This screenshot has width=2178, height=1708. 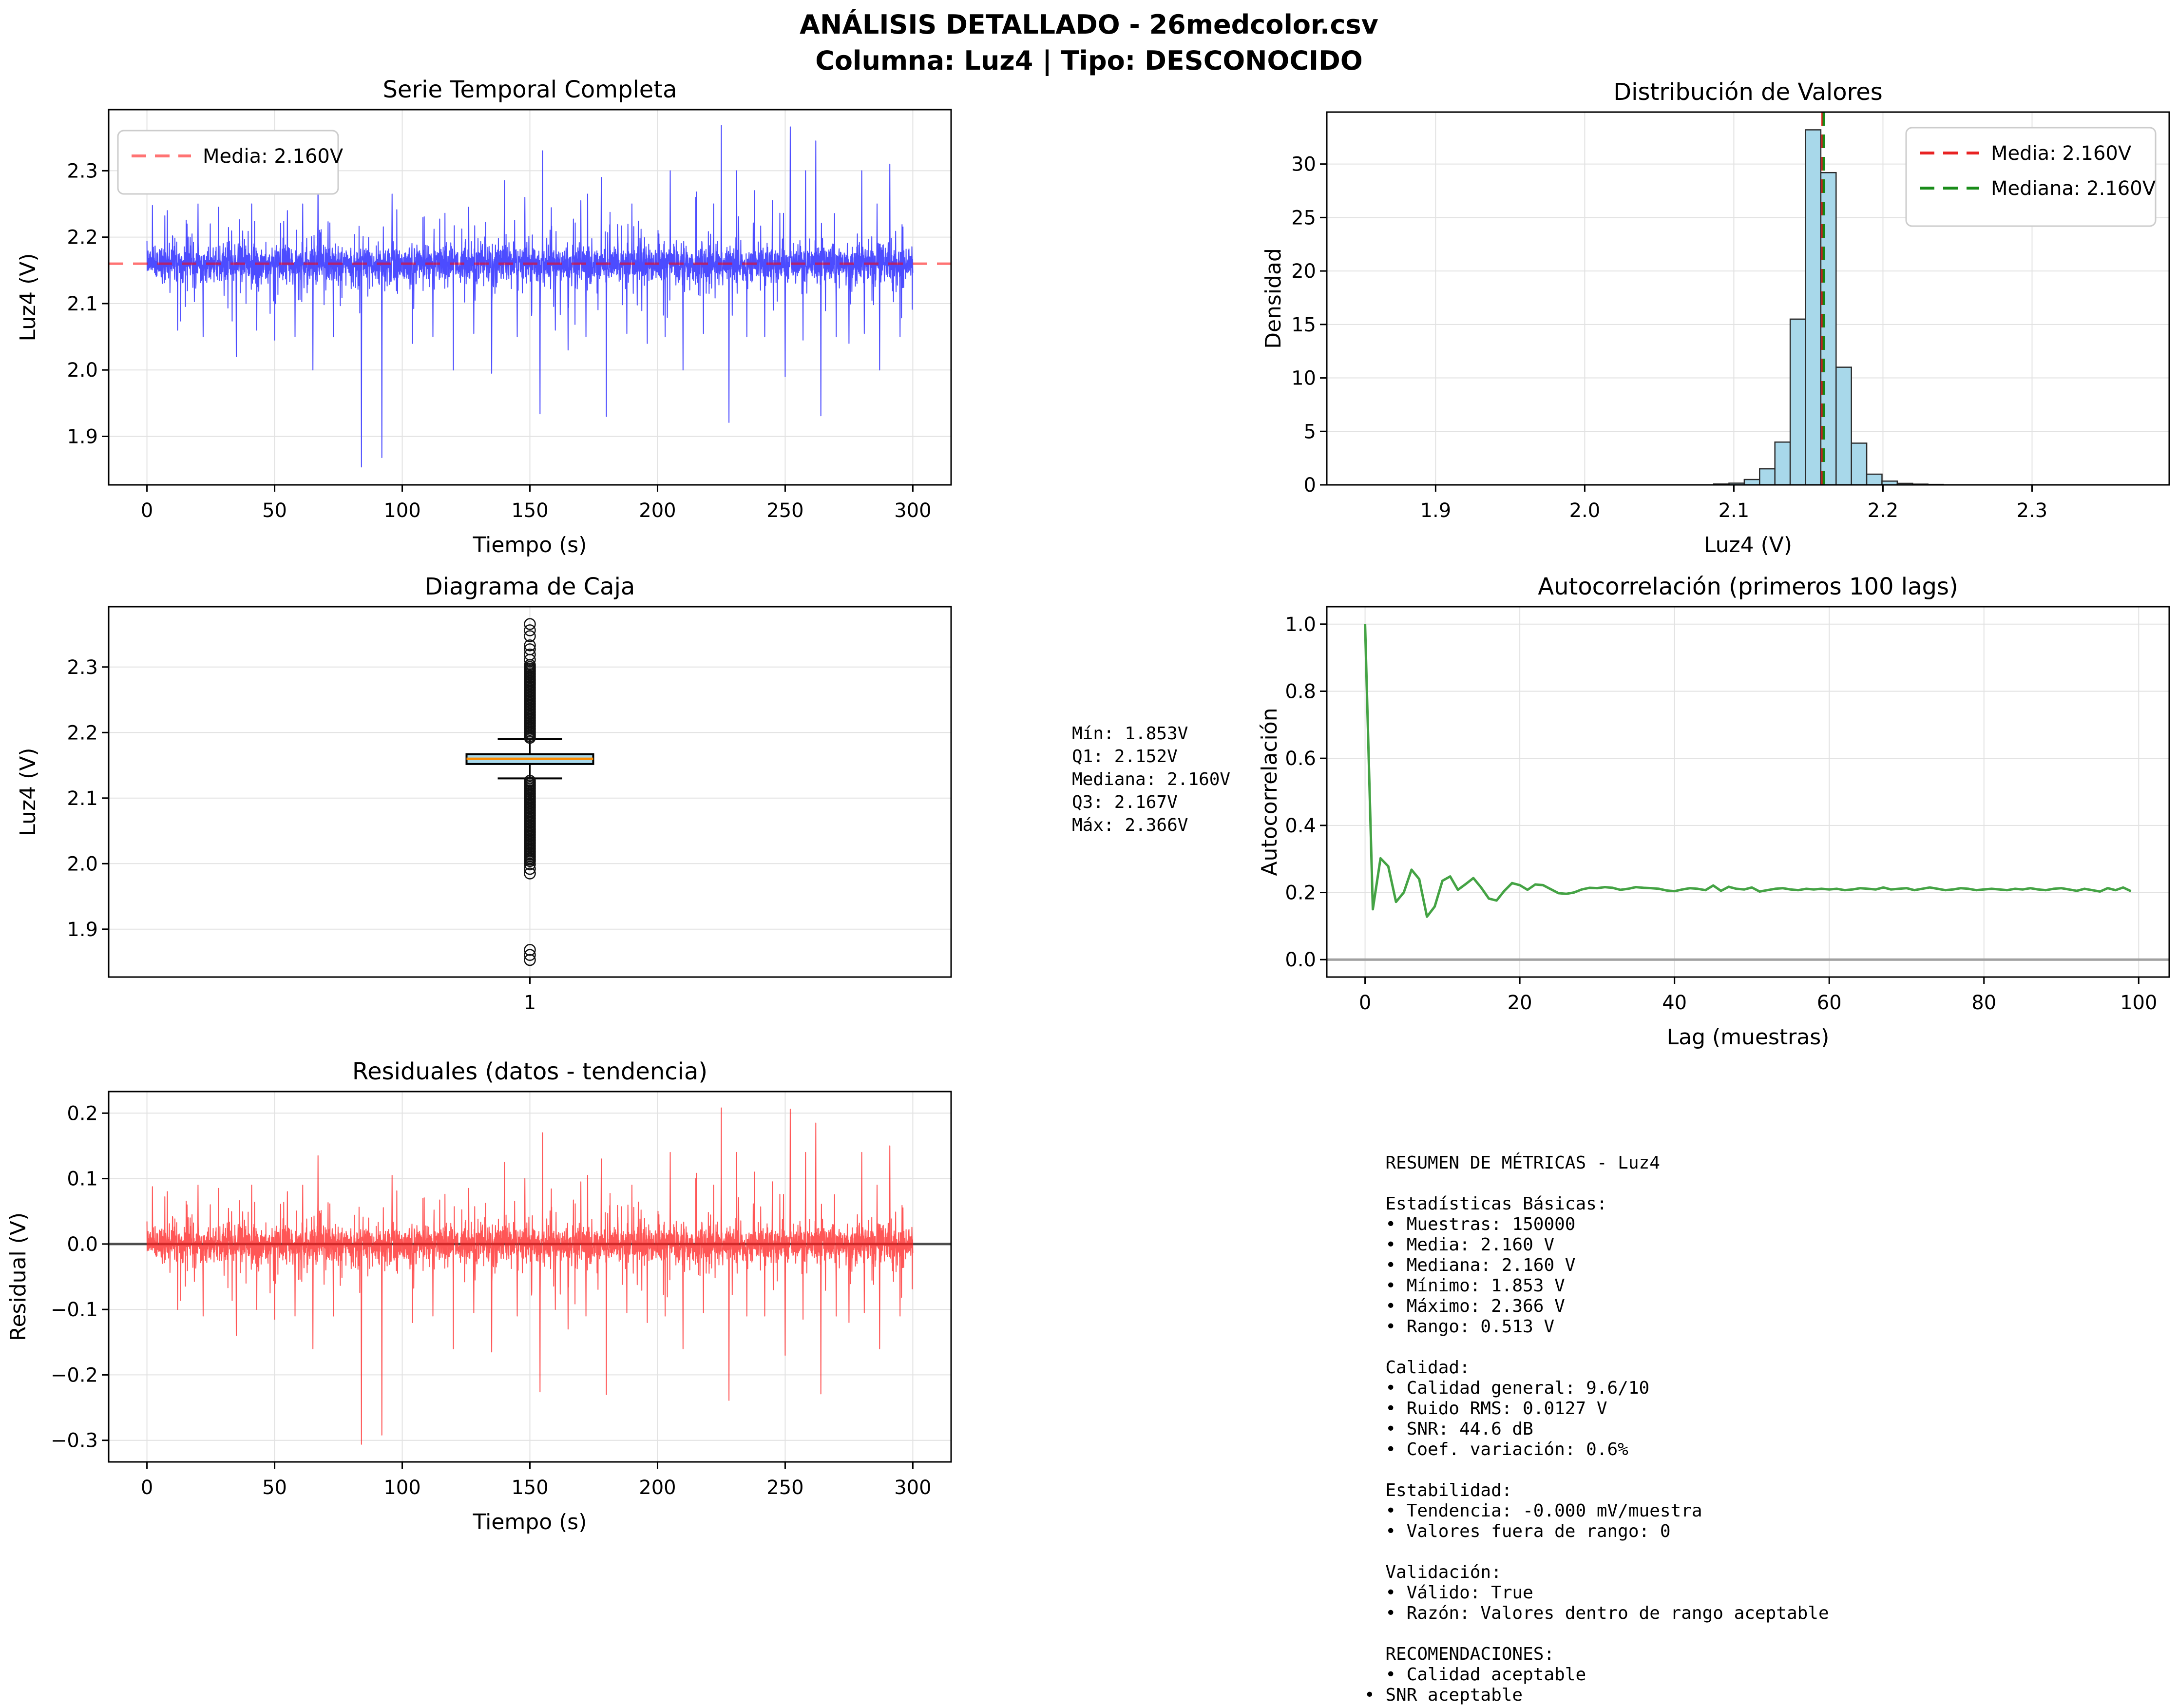 I want to click on serie-temporal-legend: Media: 2.160V, so click(x=231, y=162).